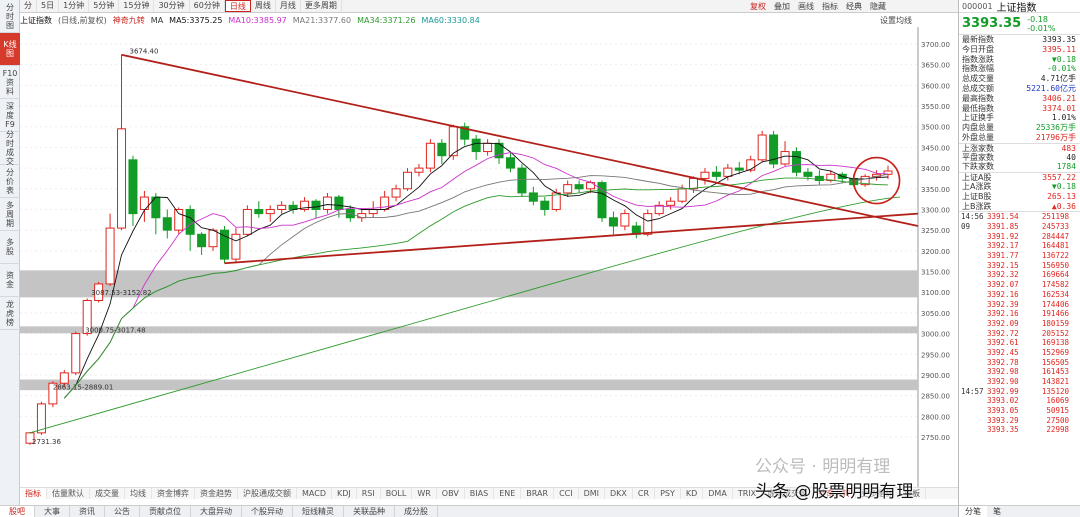 The image size is (1080, 517). I want to click on period-tab: 更多周期, so click(321, 6).